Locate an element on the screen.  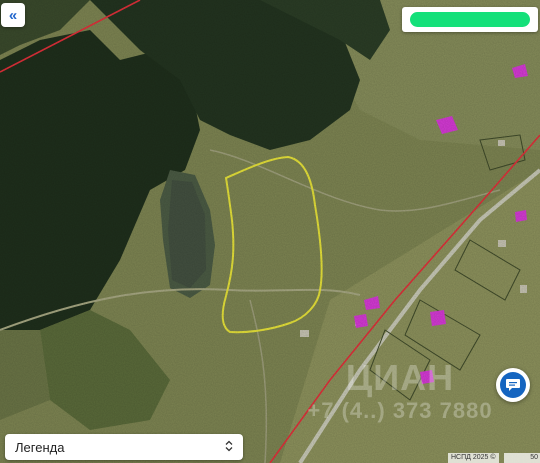
watermark-phone: +7 (4..) 373 7880 is located at coordinates (400, 410).